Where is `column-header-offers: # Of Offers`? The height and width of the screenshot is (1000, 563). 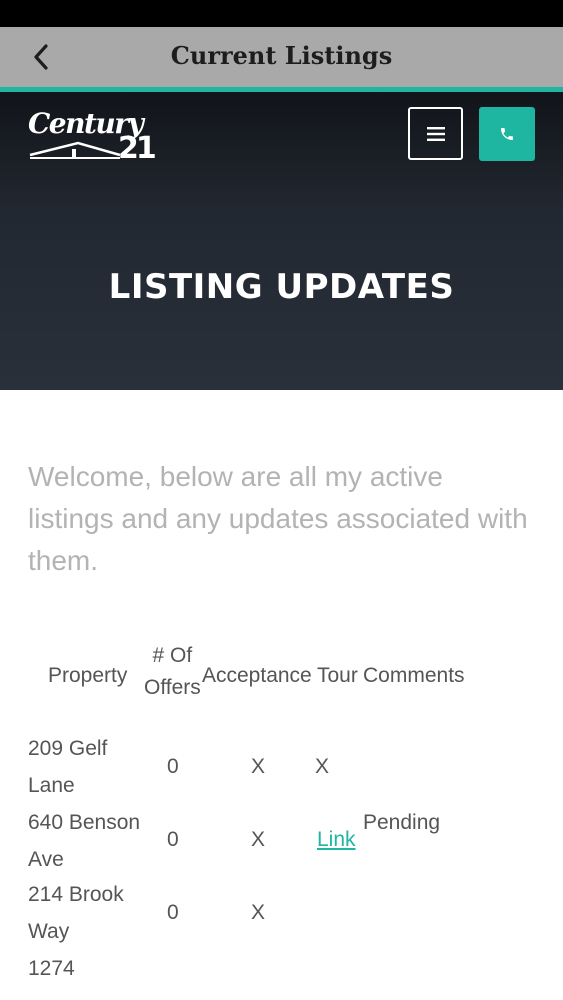 column-header-offers: # Of Offers is located at coordinates (172, 672).